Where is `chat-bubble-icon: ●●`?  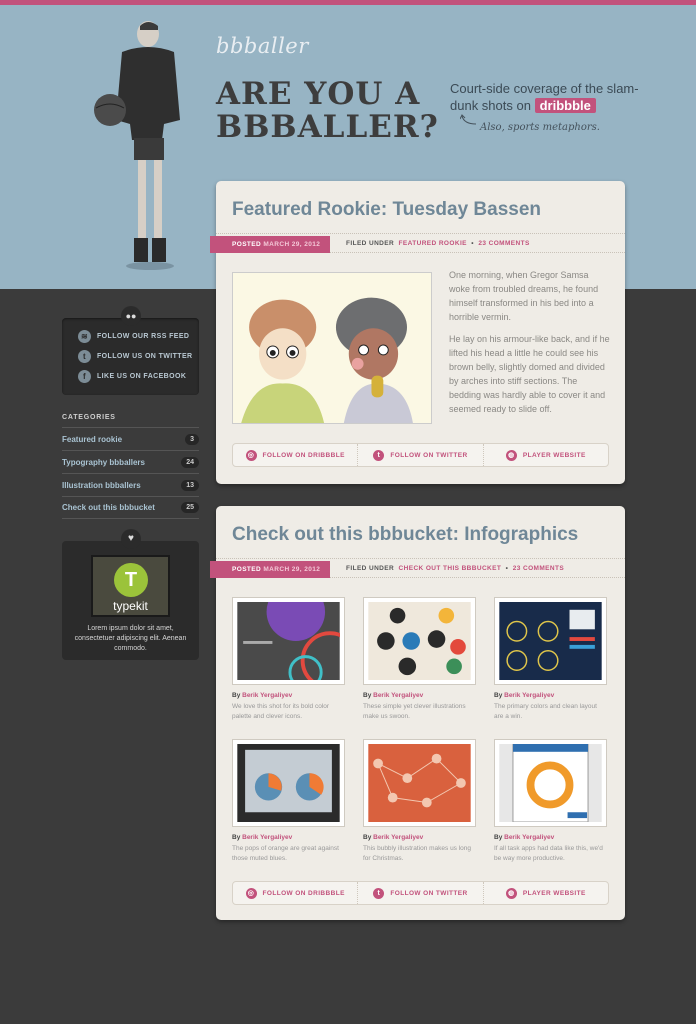 chat-bubble-icon: ●● is located at coordinates (131, 316).